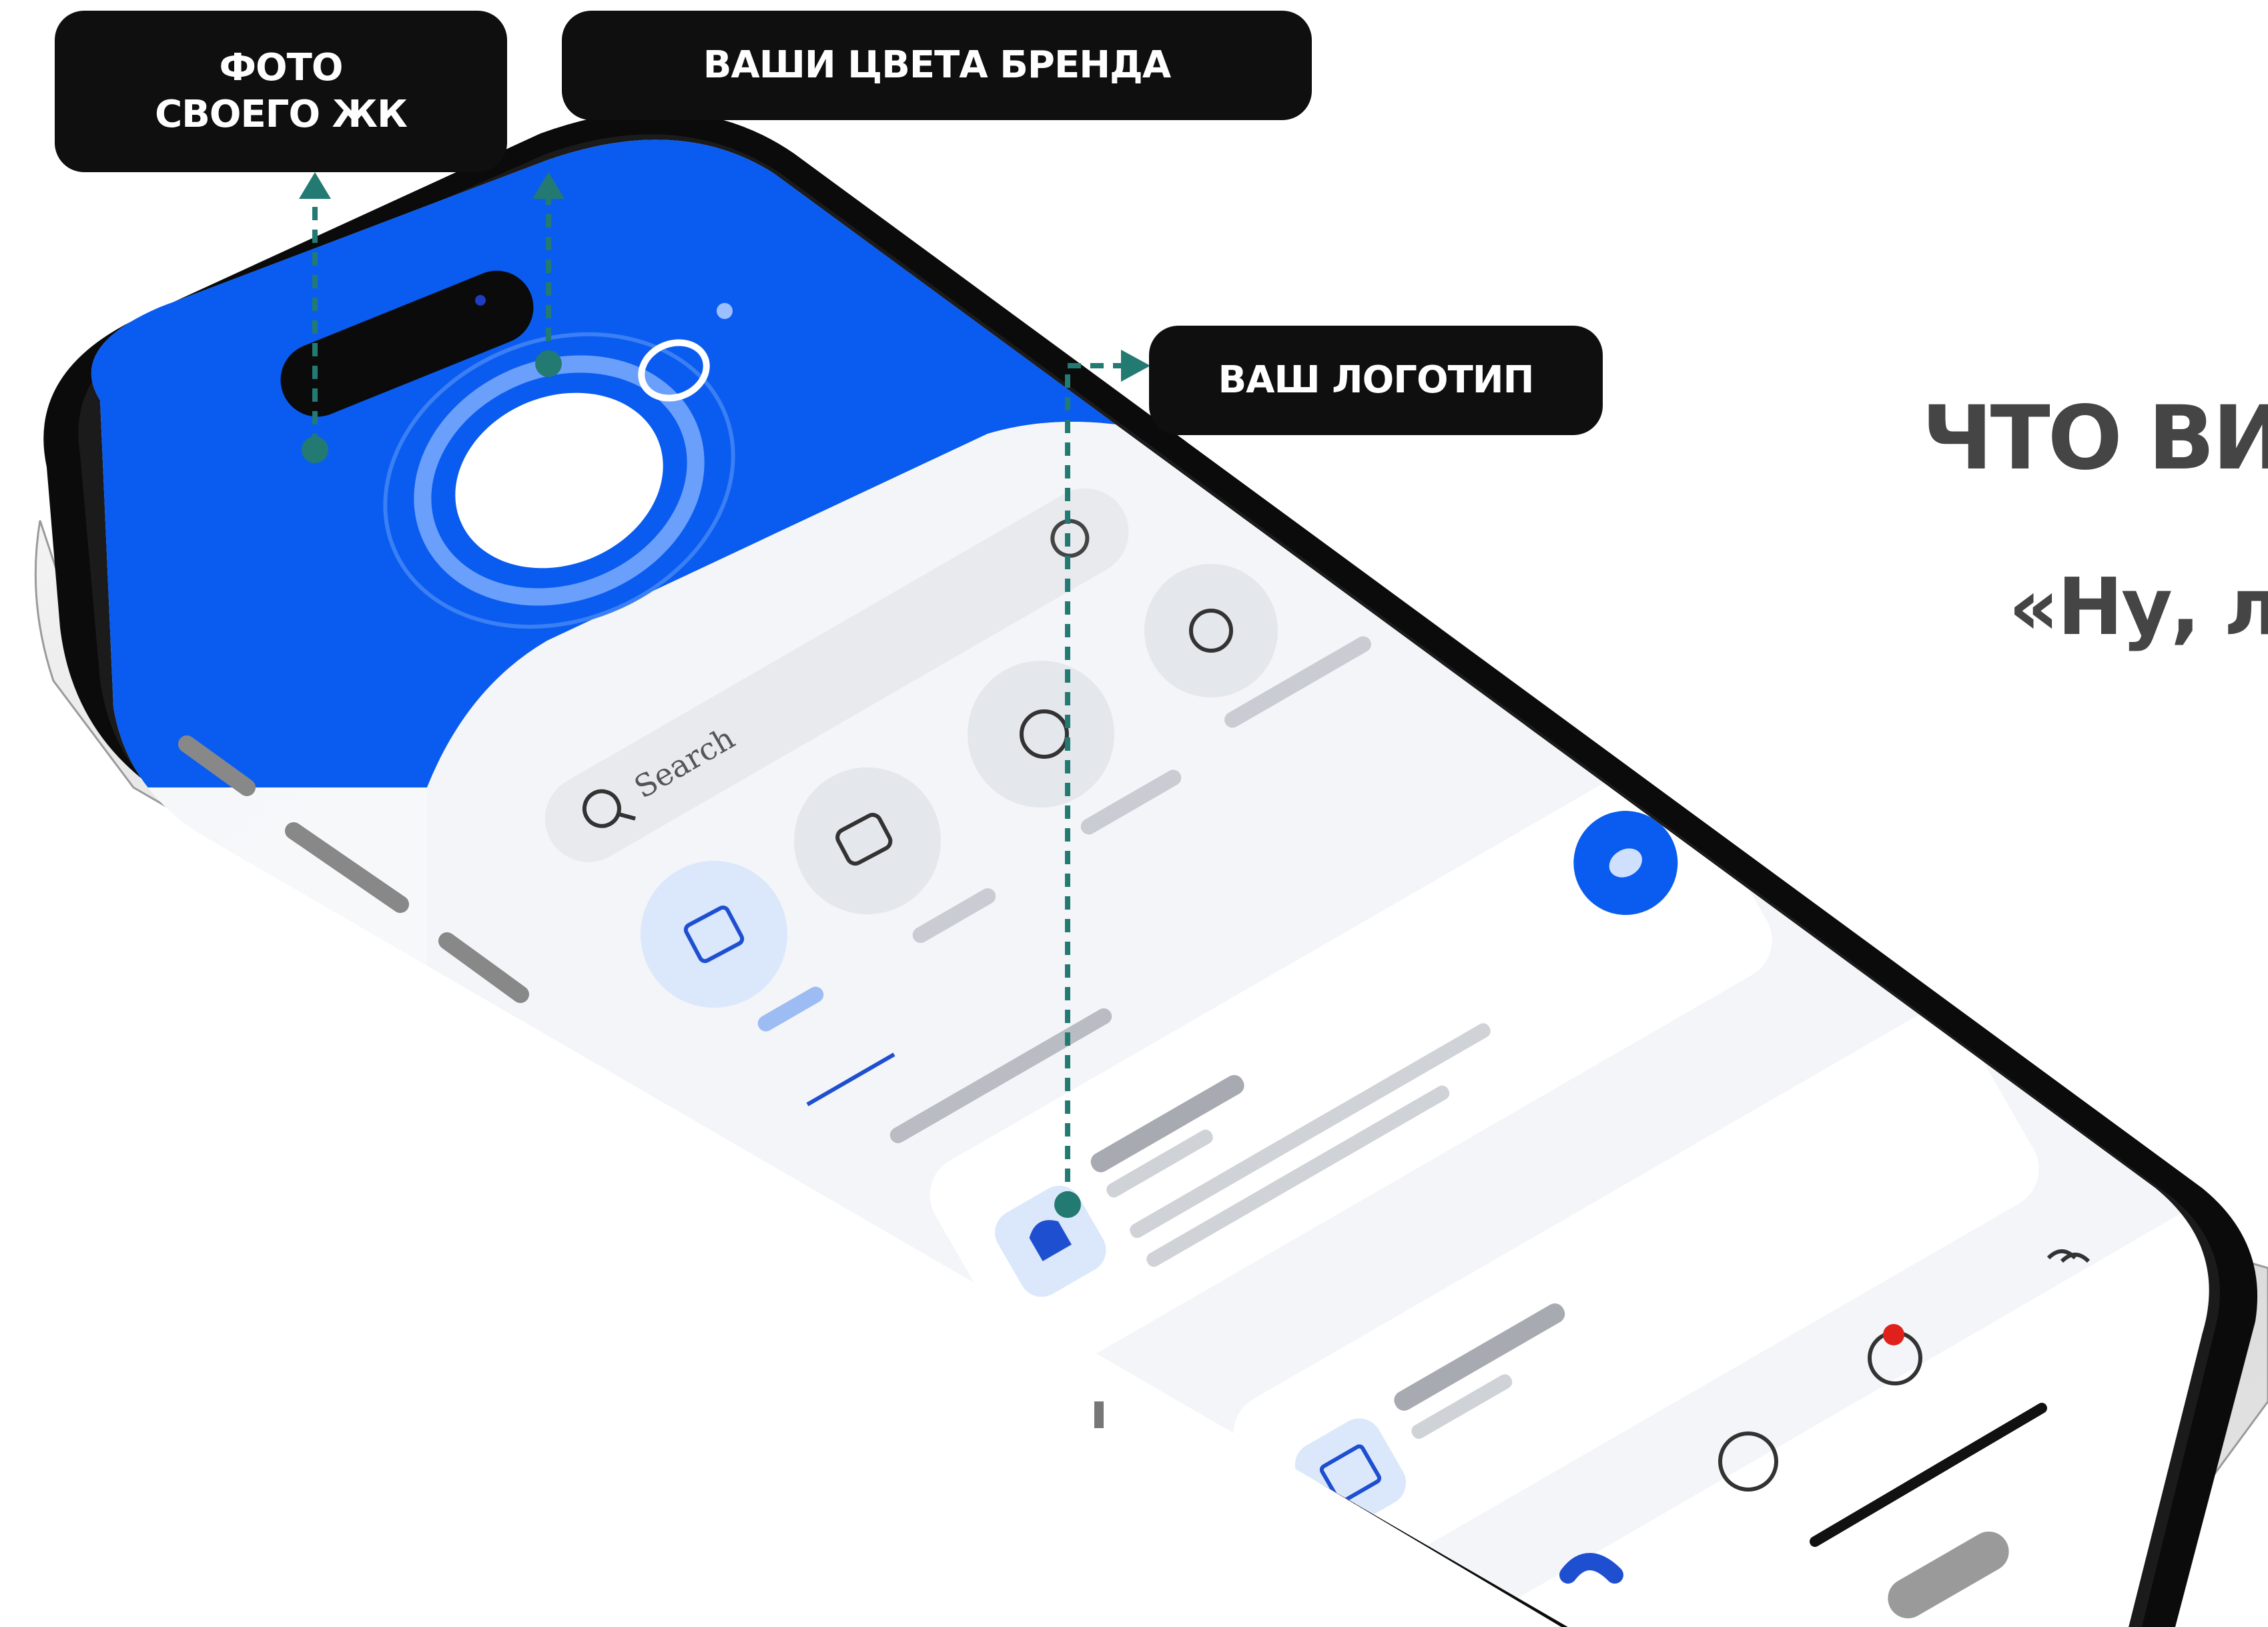 The width and height of the screenshot is (2268, 1627). I want to click on callout-brand-colors: ВАШИ ЦВЕТА БРЕНДА, so click(937, 65).